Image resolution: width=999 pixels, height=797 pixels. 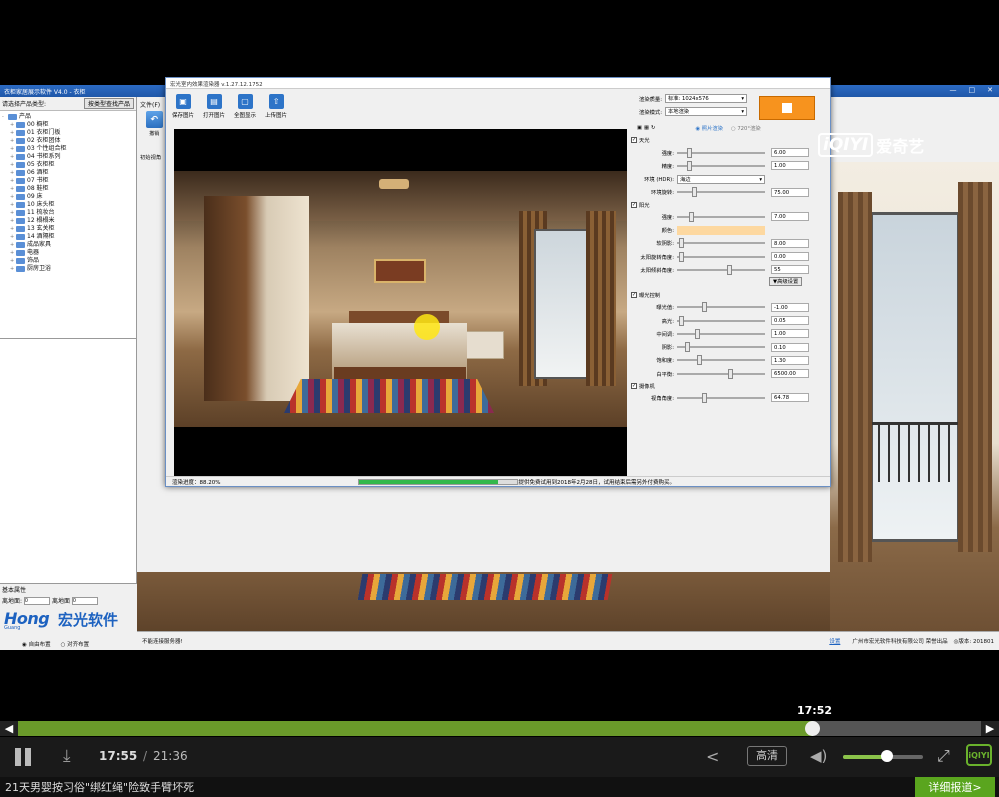 What do you see at coordinates (85, 600) in the screenshot?
I see `top-input` at bounding box center [85, 600].